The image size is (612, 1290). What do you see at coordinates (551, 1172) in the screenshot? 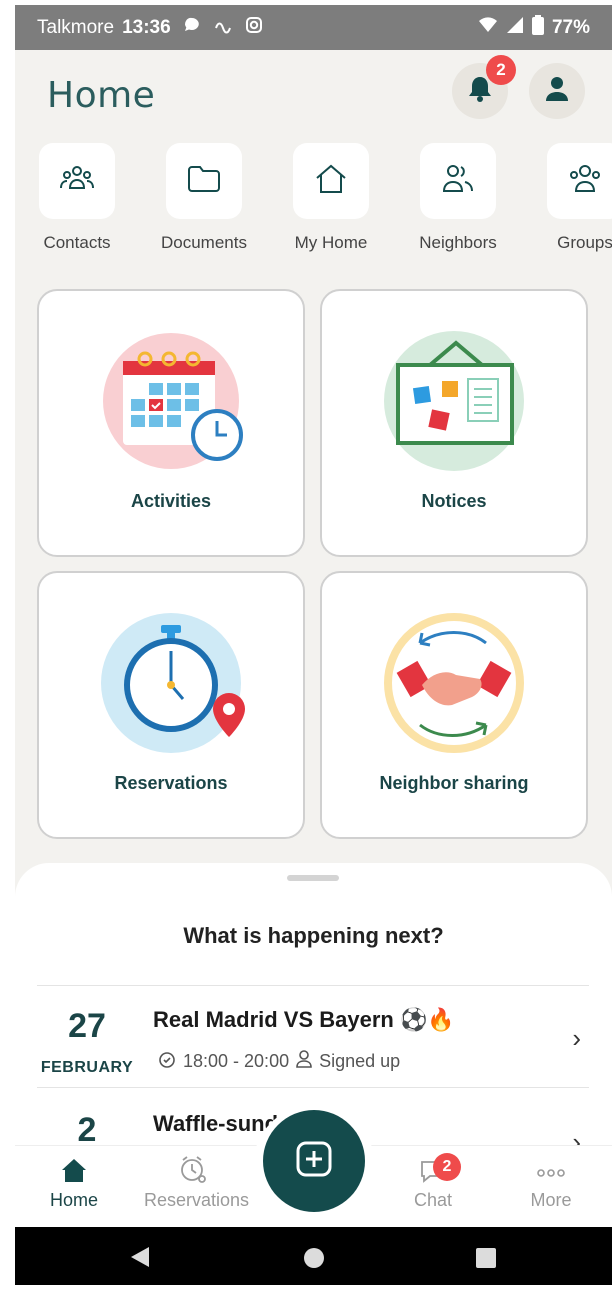
I see `more-dots-icon` at bounding box center [551, 1172].